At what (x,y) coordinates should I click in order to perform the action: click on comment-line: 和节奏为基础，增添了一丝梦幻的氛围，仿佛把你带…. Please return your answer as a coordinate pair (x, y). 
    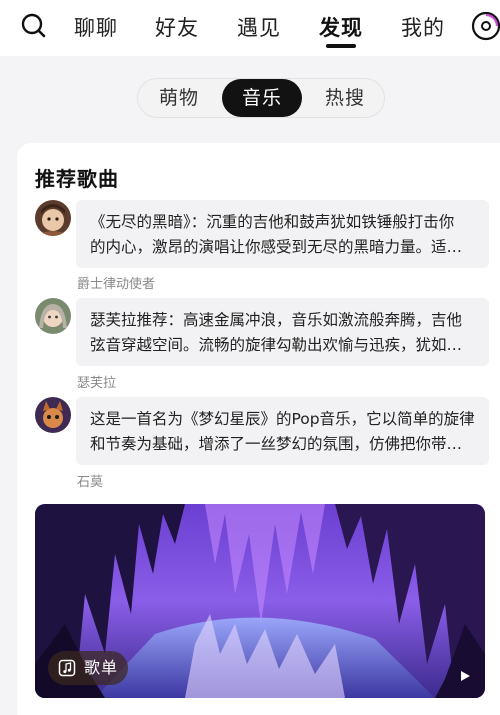
    Looking at the image, I should click on (276, 444).